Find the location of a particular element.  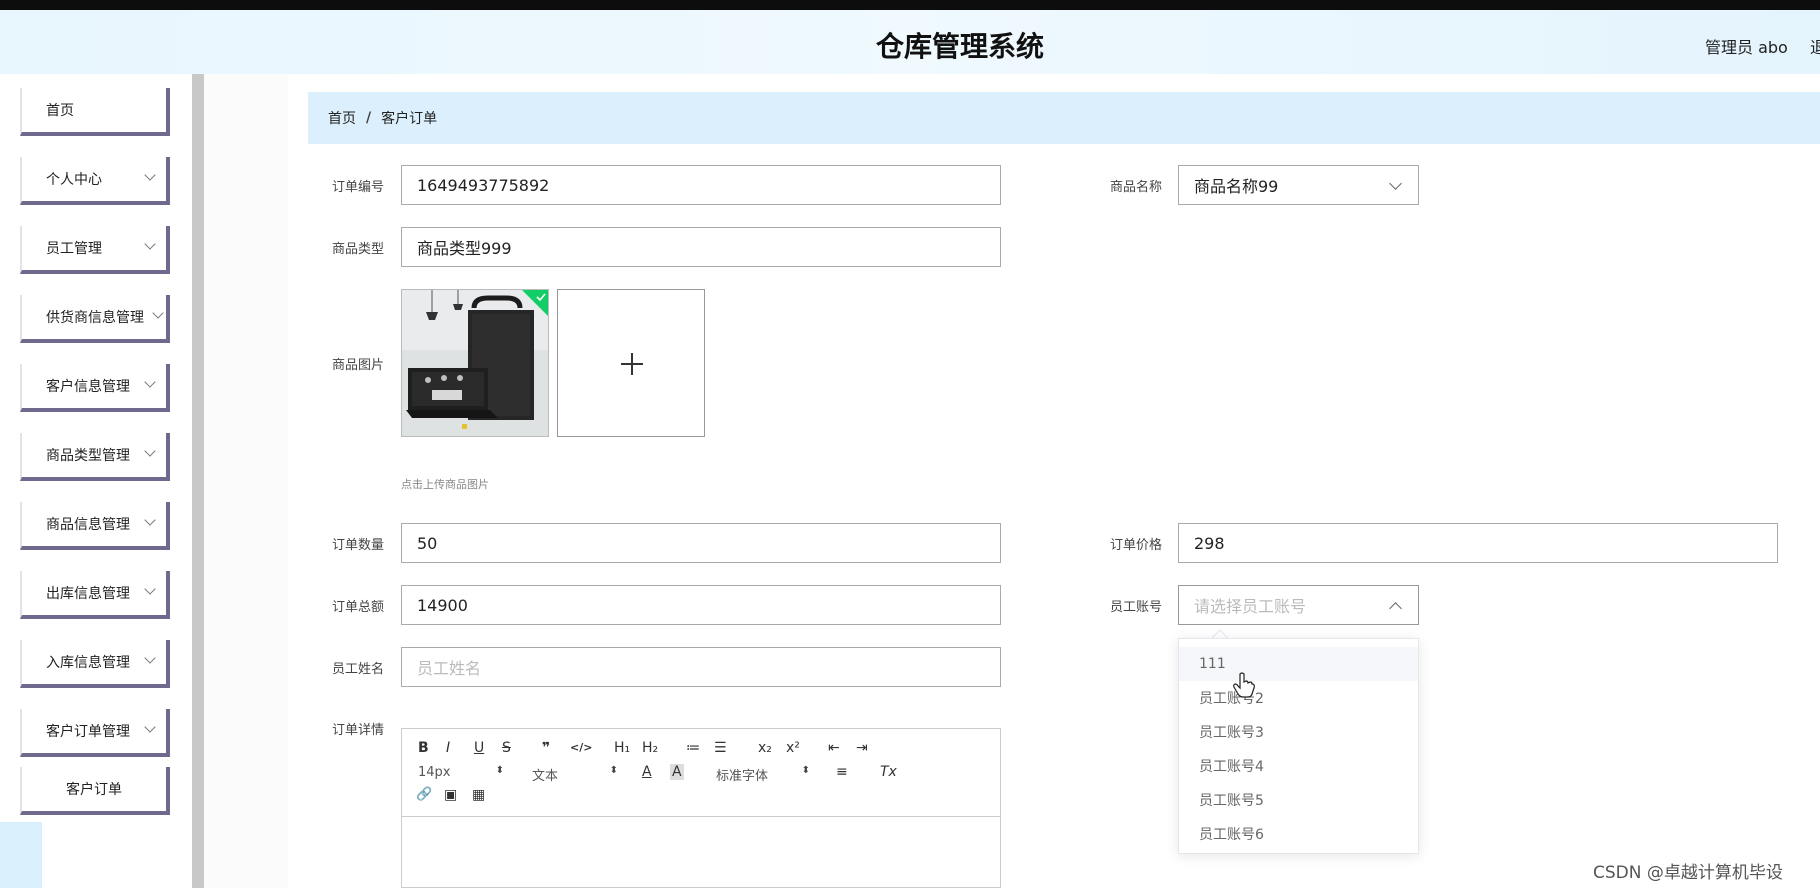

dropdown-option: 员工账号2 is located at coordinates (1298, 698).